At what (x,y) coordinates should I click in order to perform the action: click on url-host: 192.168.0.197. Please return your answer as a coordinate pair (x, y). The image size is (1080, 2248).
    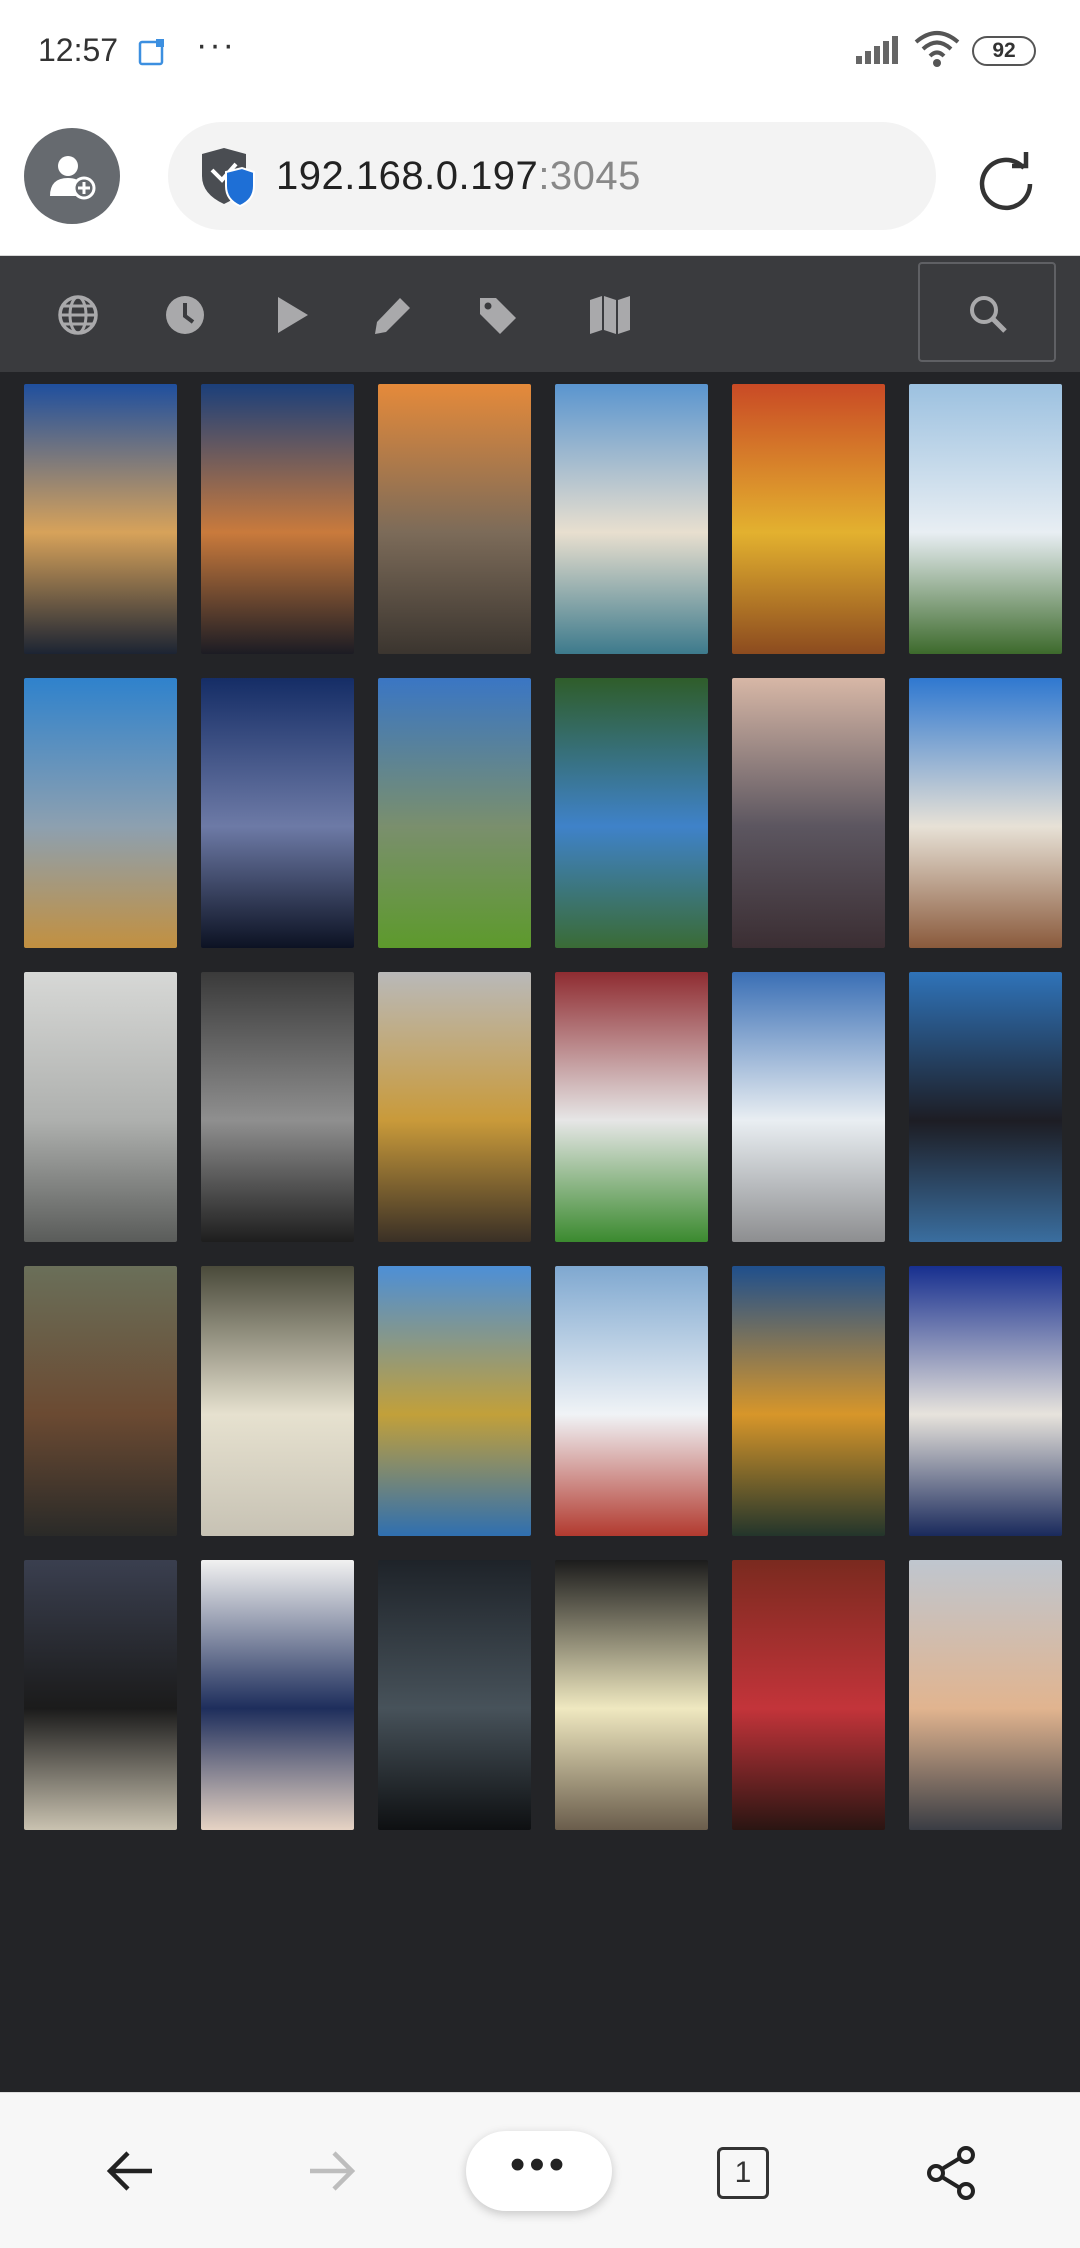
    Looking at the image, I should click on (407, 176).